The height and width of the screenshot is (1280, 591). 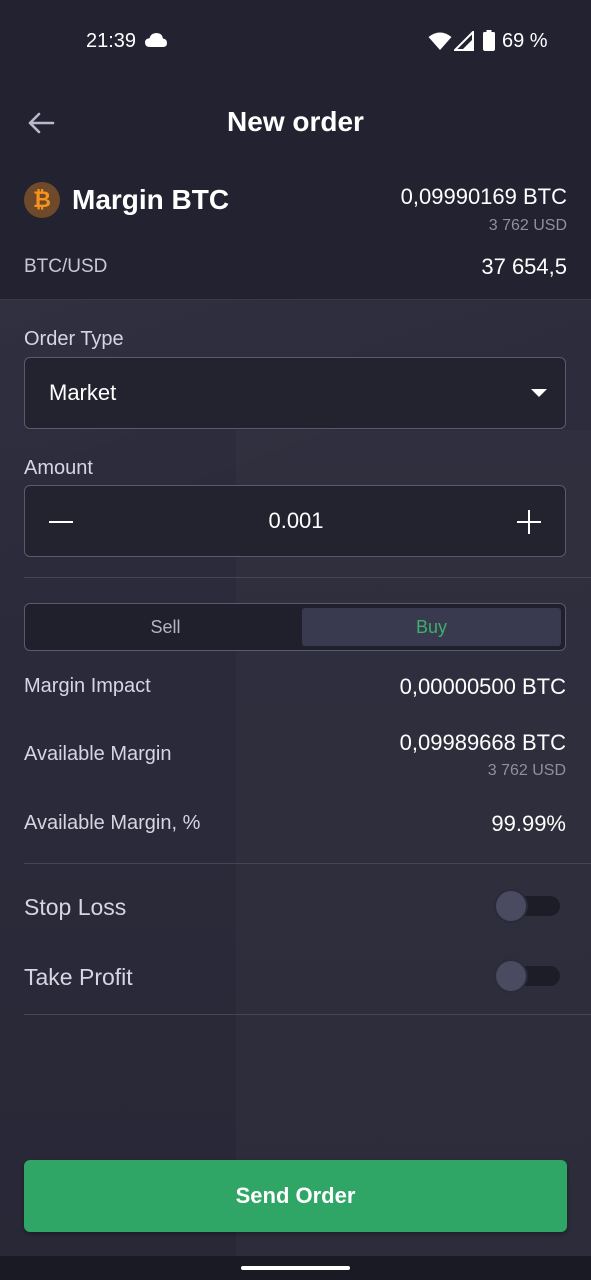 I want to click on home-indicator, so click(x=295, y=1268).